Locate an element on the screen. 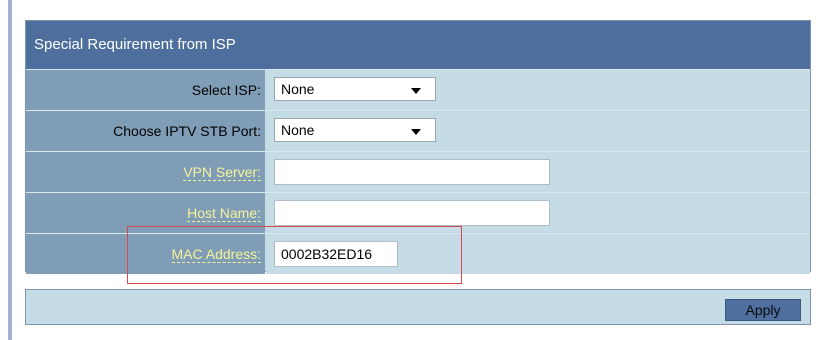 The image size is (825, 340). row-select-isp: Select ISP: None is located at coordinates (418, 89).